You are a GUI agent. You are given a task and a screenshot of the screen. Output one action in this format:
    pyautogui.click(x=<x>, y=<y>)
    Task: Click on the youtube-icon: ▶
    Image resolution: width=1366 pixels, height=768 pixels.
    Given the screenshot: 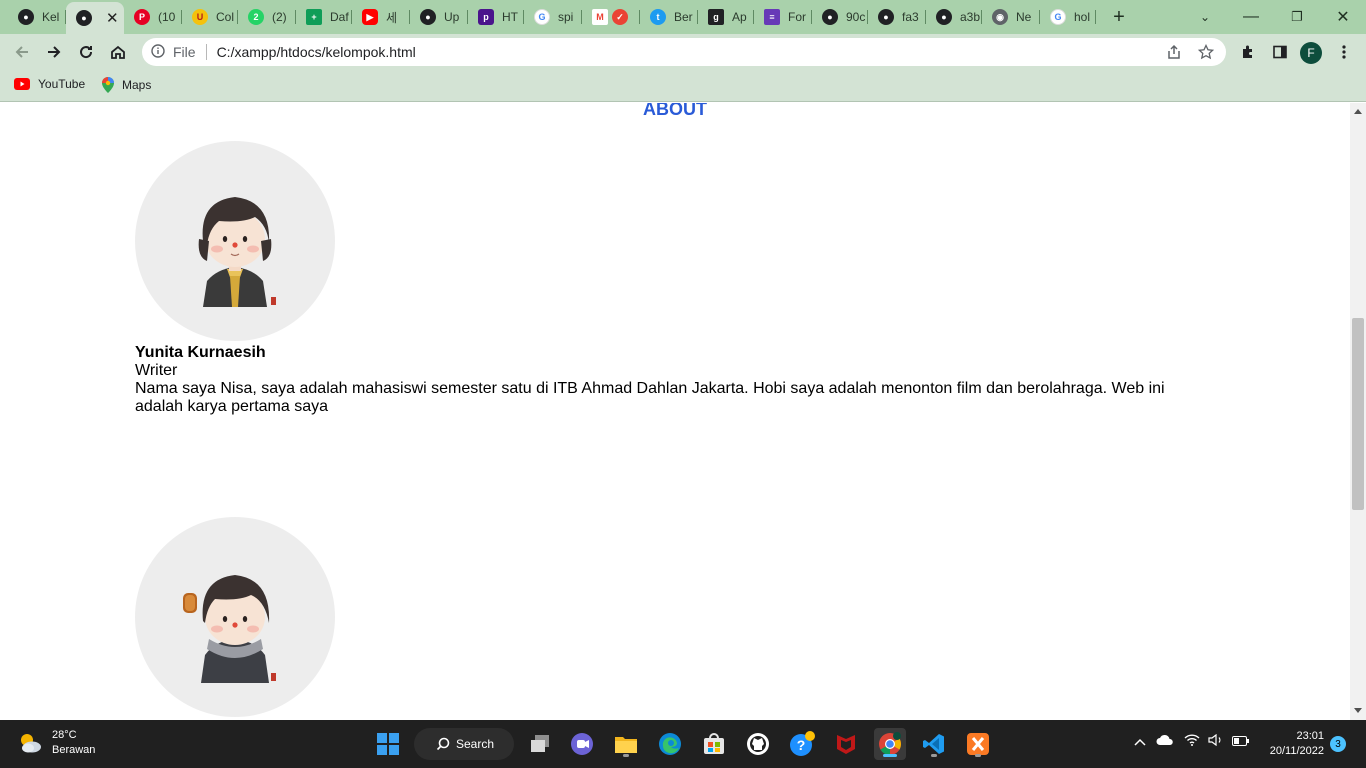 What is the action you would take?
    pyautogui.click(x=370, y=17)
    